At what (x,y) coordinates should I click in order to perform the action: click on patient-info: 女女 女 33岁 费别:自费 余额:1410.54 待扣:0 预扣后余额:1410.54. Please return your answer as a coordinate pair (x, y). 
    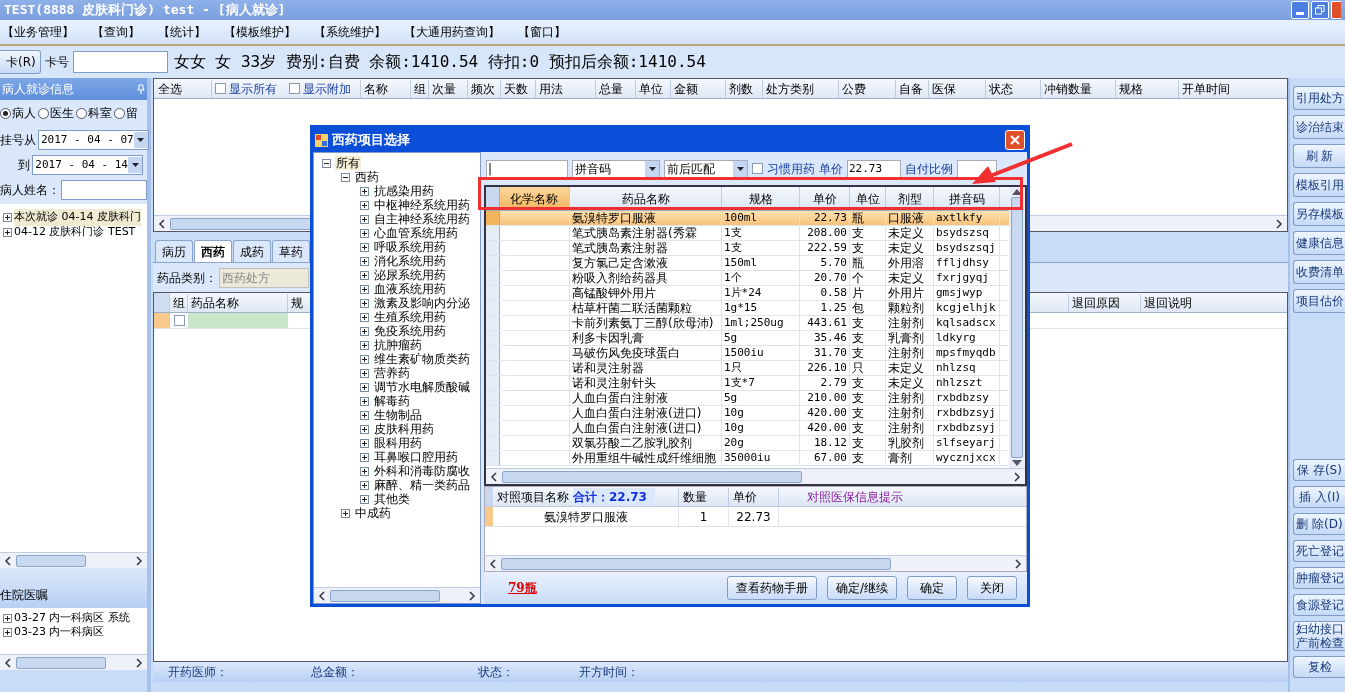
    Looking at the image, I should click on (439, 62).